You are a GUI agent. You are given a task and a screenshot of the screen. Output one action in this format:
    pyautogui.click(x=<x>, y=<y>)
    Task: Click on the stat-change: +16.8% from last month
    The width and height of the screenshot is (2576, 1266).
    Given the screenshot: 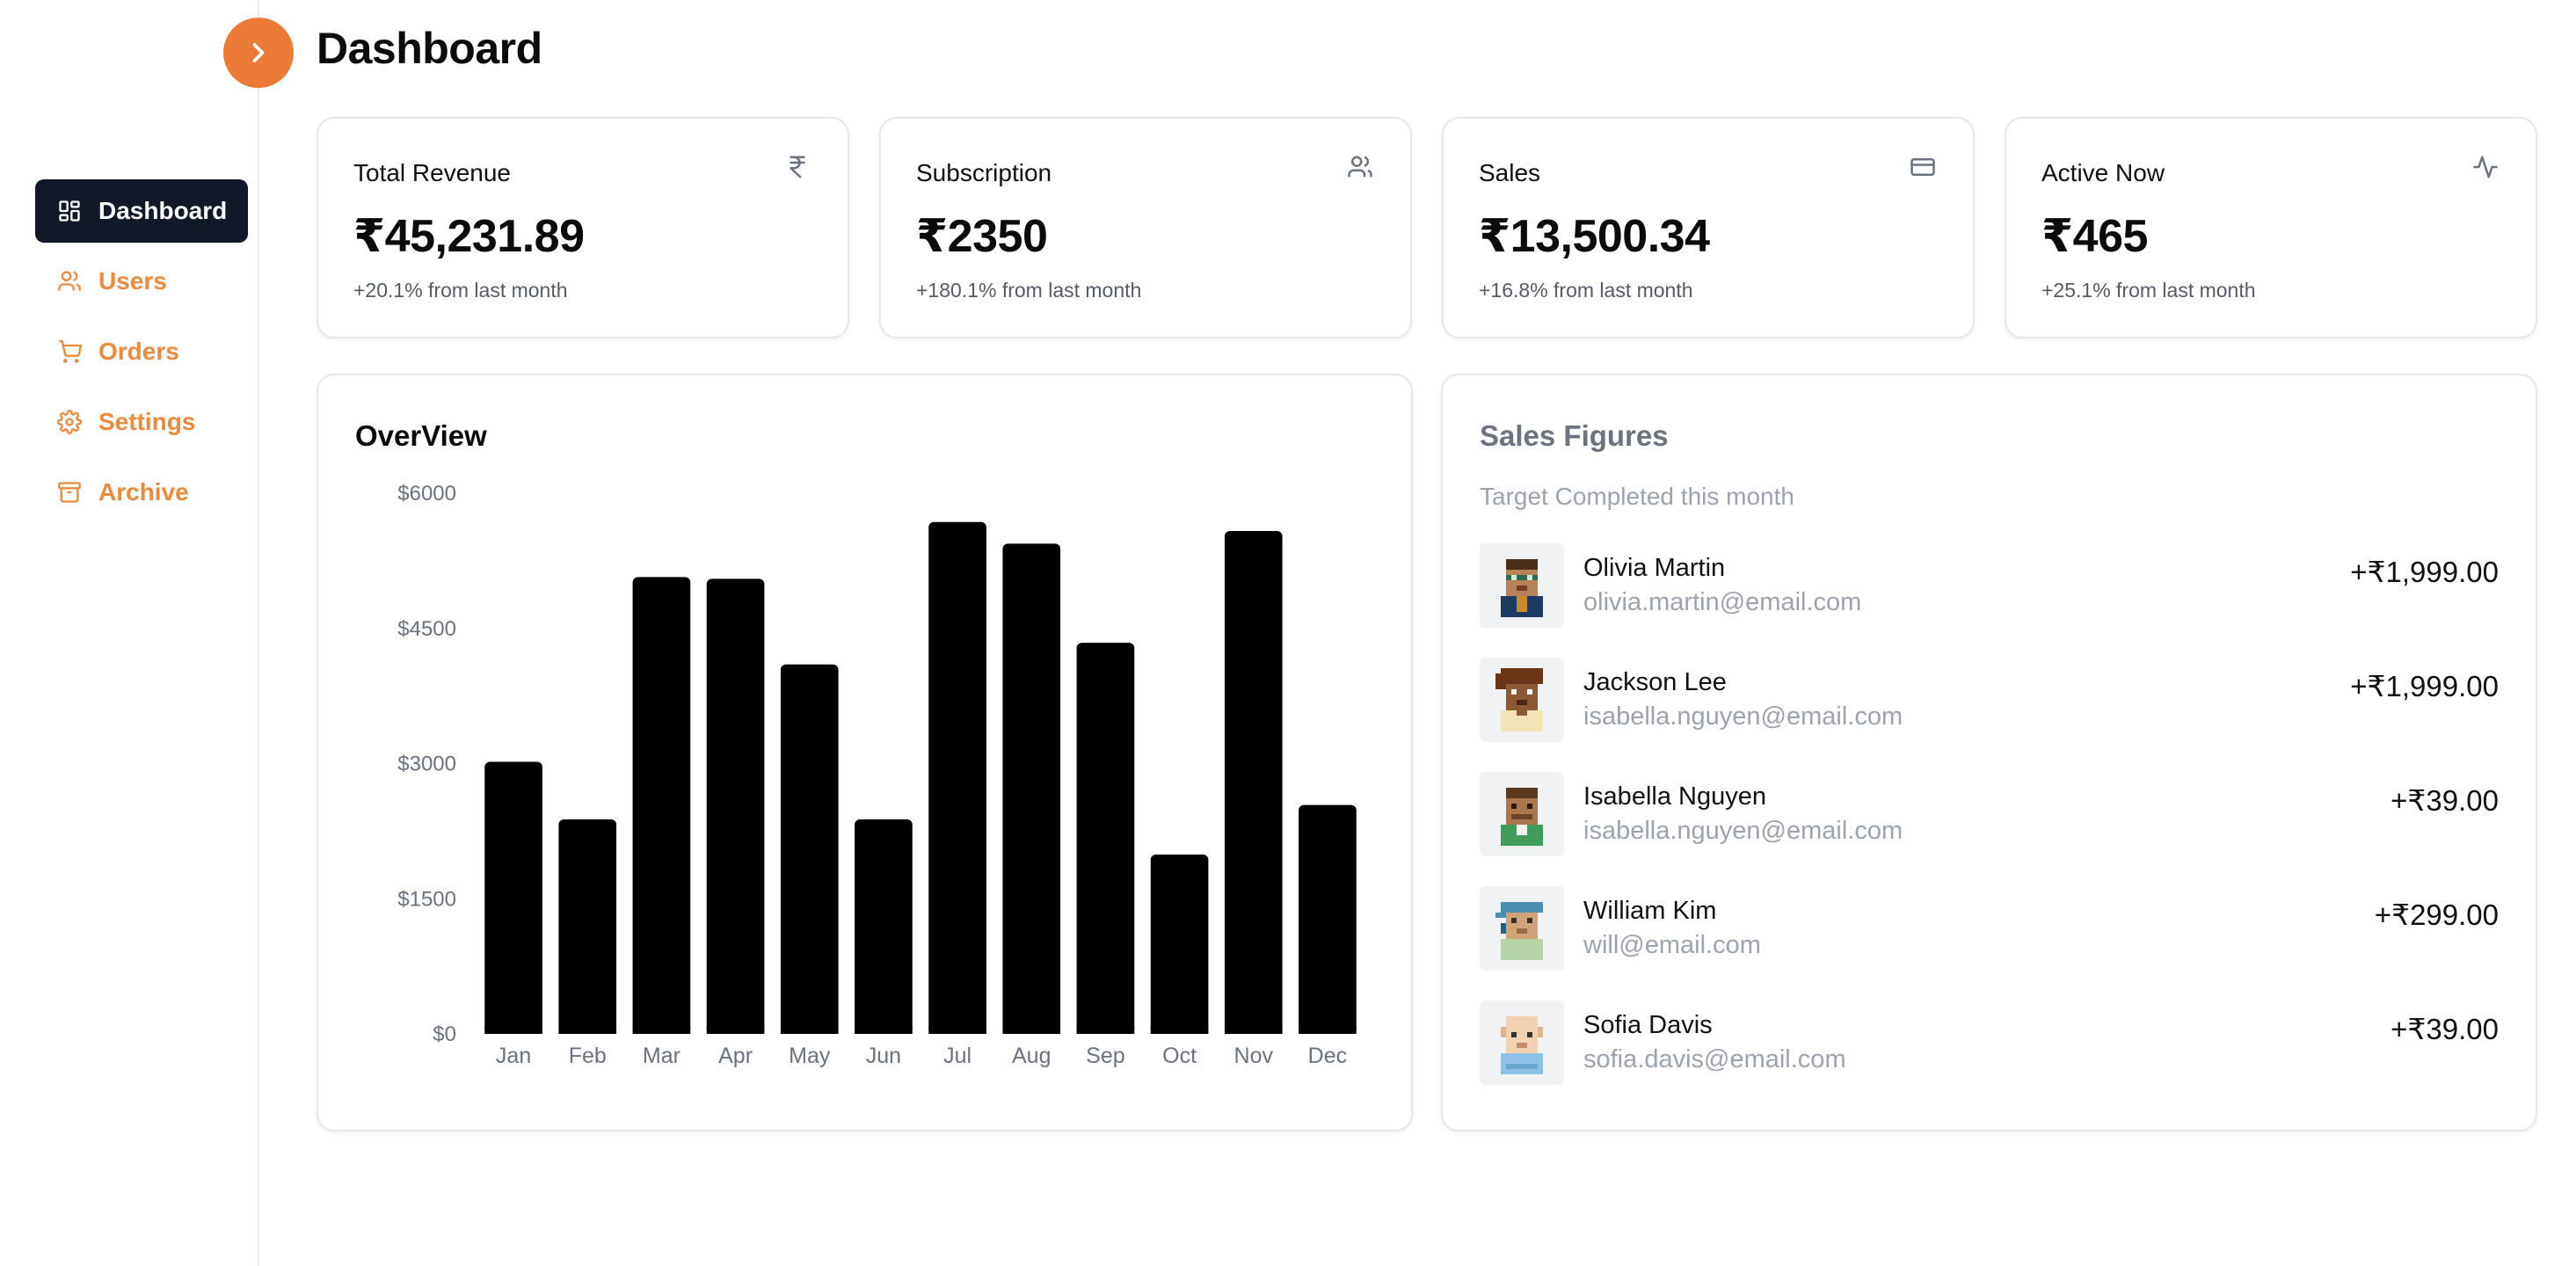 What is the action you would take?
    pyautogui.click(x=1586, y=290)
    